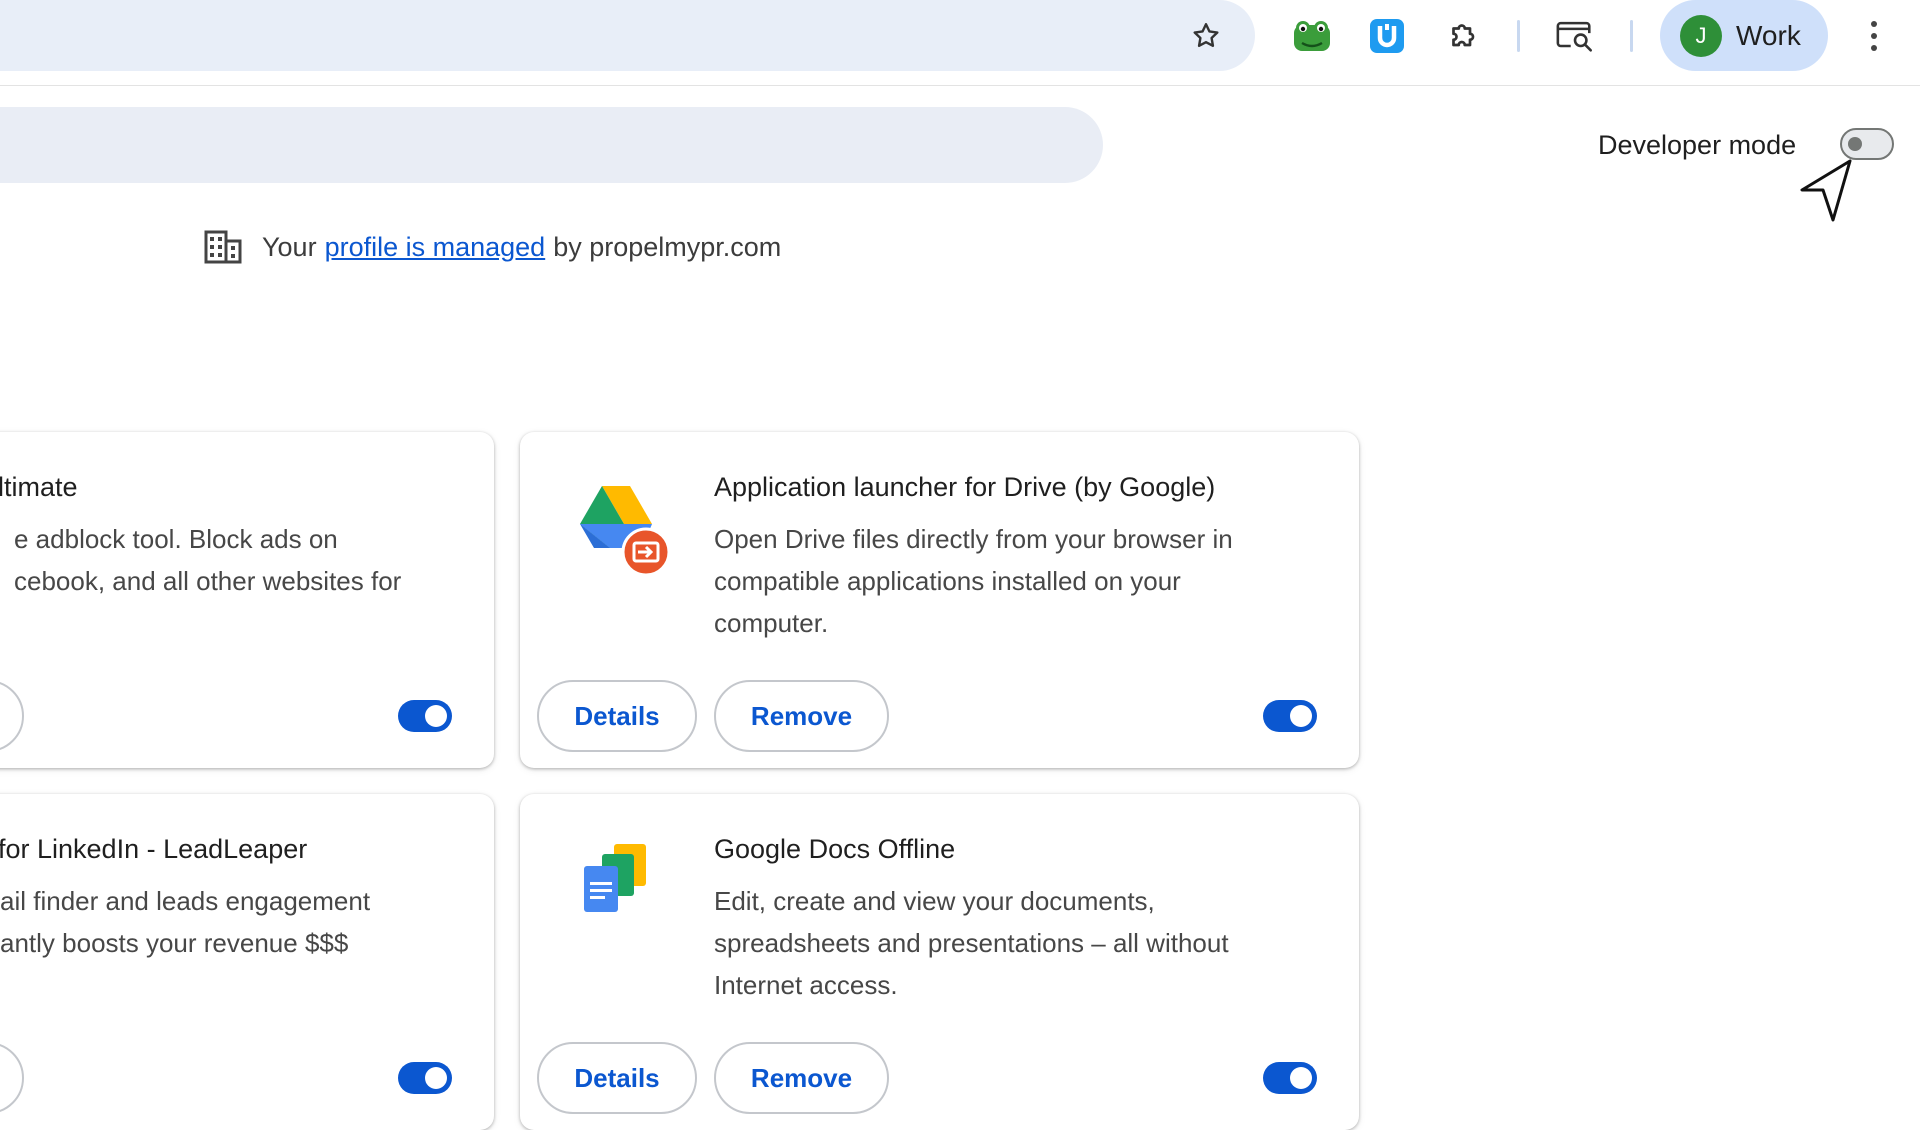 This screenshot has height=1130, width=1920. I want to click on managed-prefix: Your, so click(289, 246).